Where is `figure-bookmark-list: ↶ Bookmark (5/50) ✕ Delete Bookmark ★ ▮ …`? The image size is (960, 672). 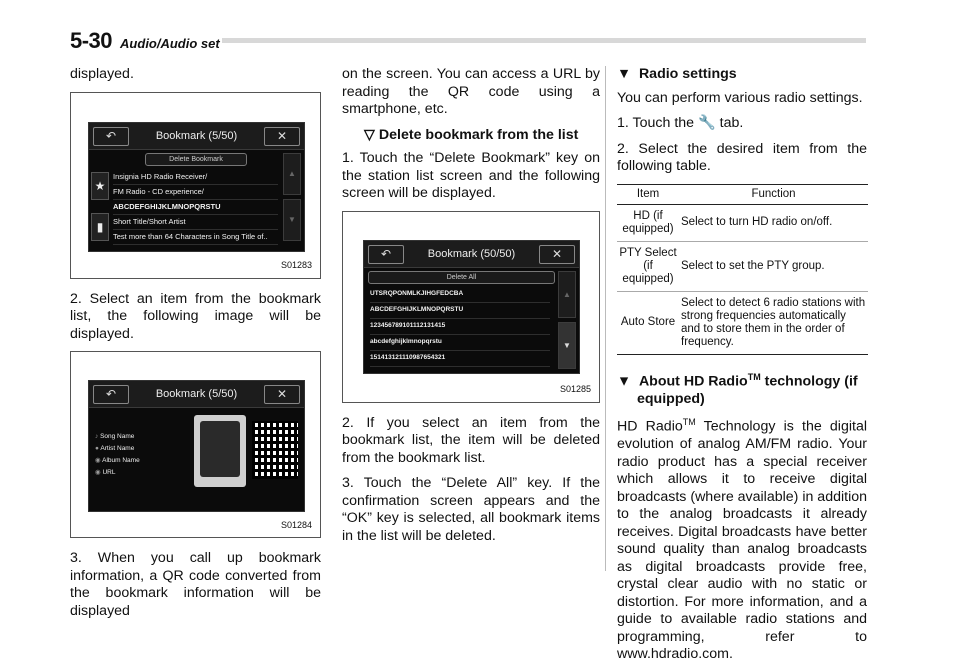
figure-bookmark-list: ↶ Bookmark (5/50) ✕ Delete Bookmark ★ ▮ … is located at coordinates (195, 185).